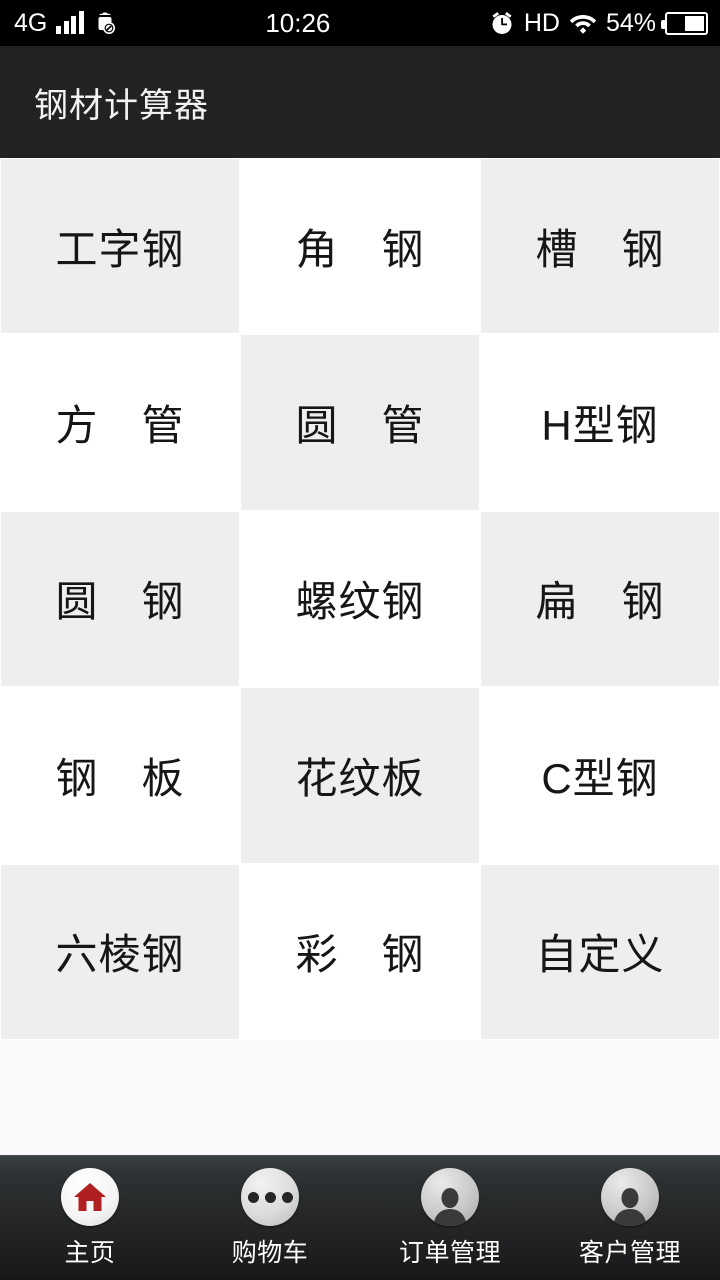 This screenshot has width=720, height=1280. Describe the element at coordinates (121, 105) in the screenshot. I see `page-title: 钢材计算器` at that location.